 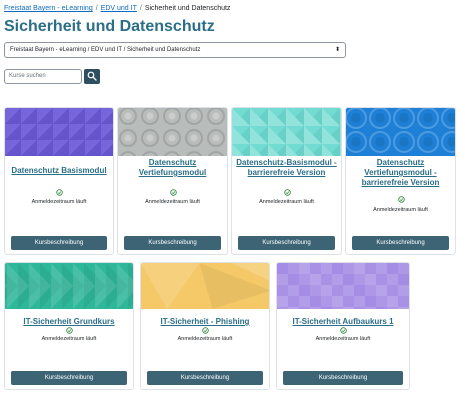 I want to click on course-title-link: Datenschutz Vertiefungsmodul, so click(x=172, y=168).